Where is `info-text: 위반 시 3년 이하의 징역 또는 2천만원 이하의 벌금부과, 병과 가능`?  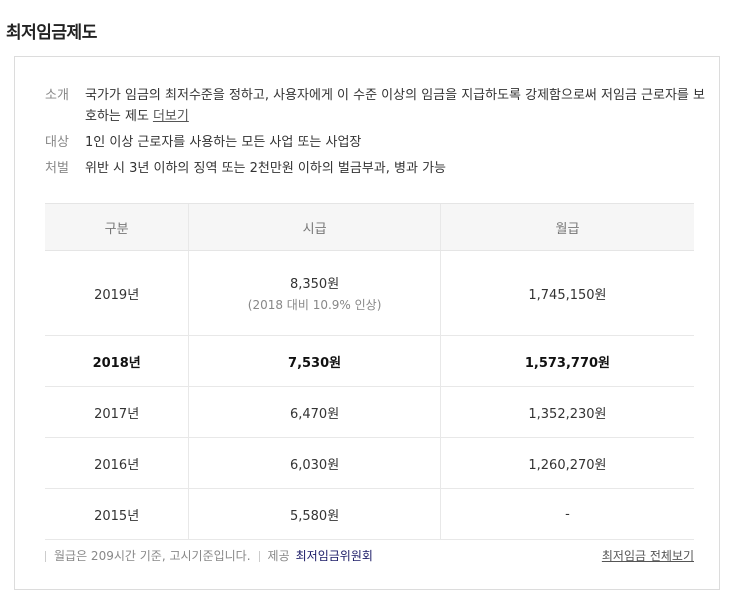
info-text: 위반 시 3년 이하의 징역 또는 2천만원 이하의 벌금부과, 병과 가능 is located at coordinates (265, 168).